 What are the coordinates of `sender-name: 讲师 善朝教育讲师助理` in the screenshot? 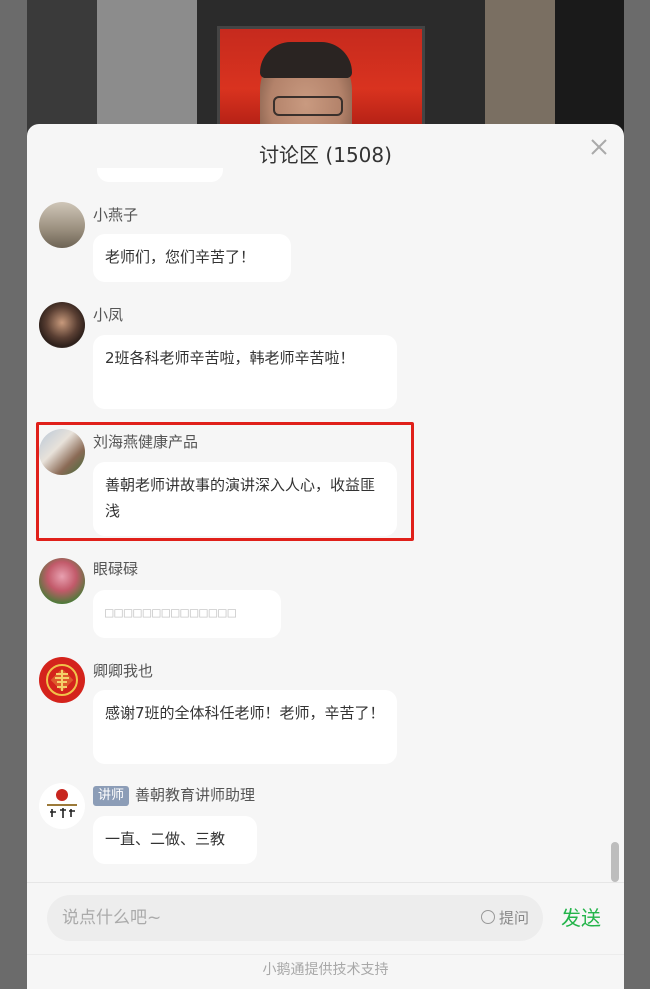 It's located at (174, 795).